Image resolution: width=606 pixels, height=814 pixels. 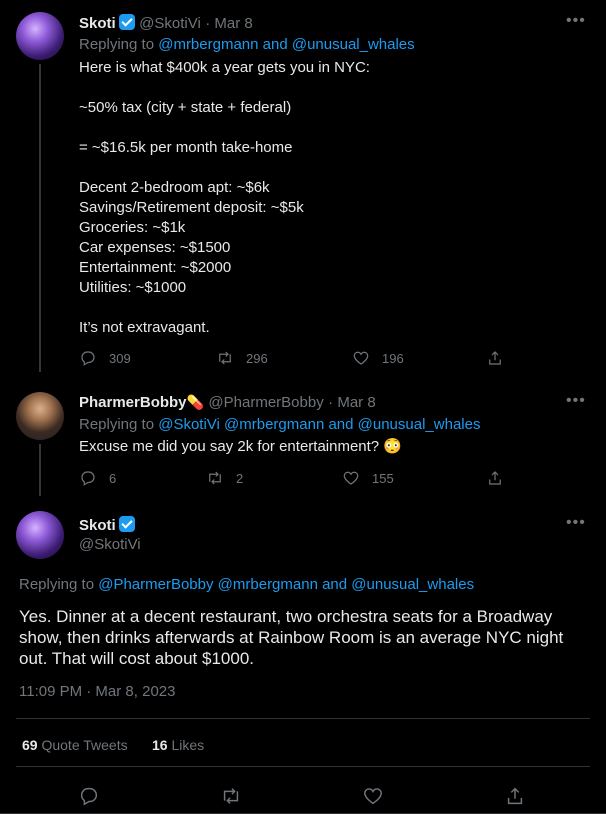 What do you see at coordinates (257, 358) in the screenshot?
I see `retweet-count: 296` at bounding box center [257, 358].